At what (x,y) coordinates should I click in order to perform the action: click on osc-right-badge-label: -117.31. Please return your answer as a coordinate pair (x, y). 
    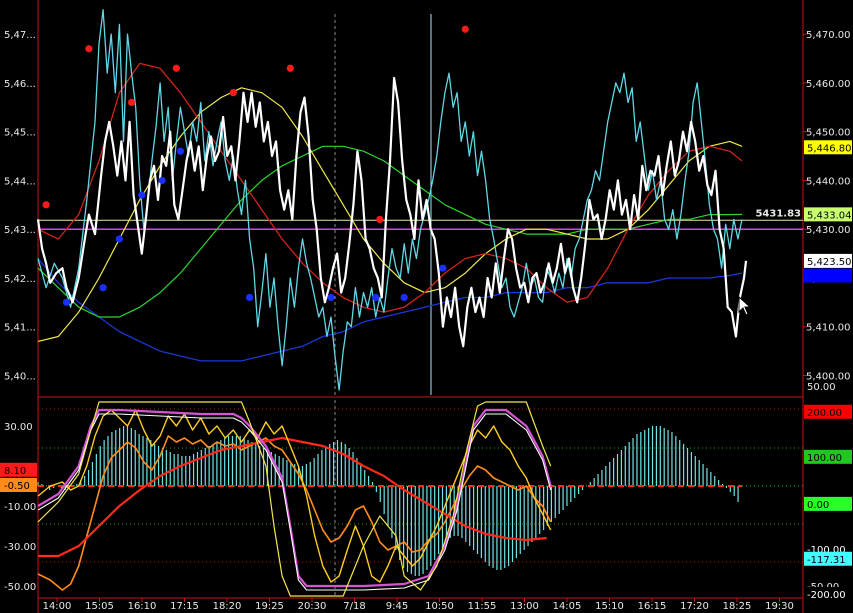
    Looking at the image, I should click on (826, 560).